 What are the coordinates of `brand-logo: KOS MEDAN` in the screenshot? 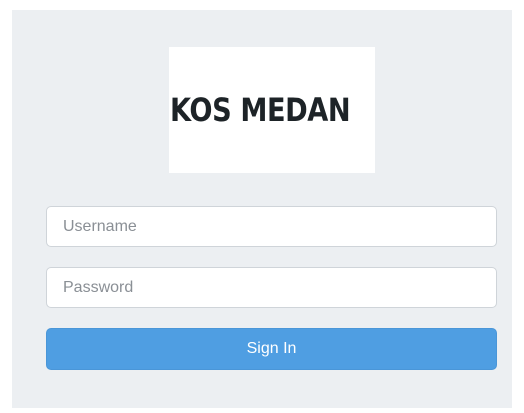 It's located at (272, 110).